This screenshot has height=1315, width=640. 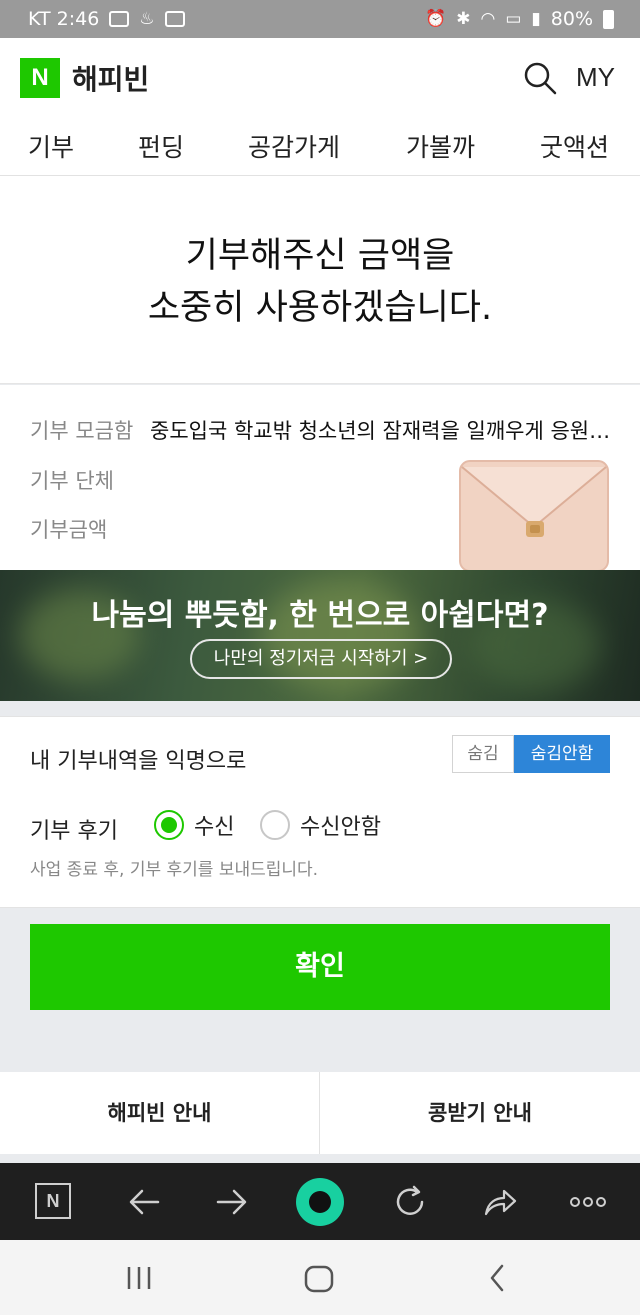 I want to click on battery-percent: 80%, so click(x=571, y=19).